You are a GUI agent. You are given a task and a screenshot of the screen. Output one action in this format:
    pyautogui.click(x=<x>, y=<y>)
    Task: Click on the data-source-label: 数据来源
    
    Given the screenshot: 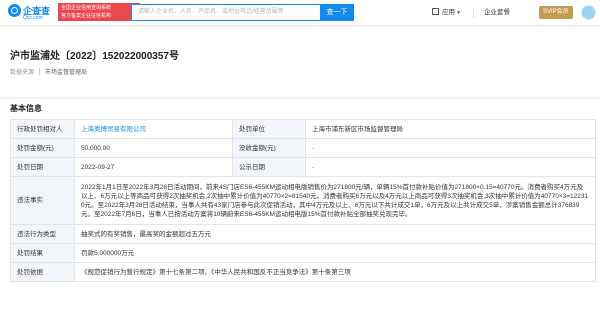 What is the action you would take?
    pyautogui.click(x=22, y=73)
    